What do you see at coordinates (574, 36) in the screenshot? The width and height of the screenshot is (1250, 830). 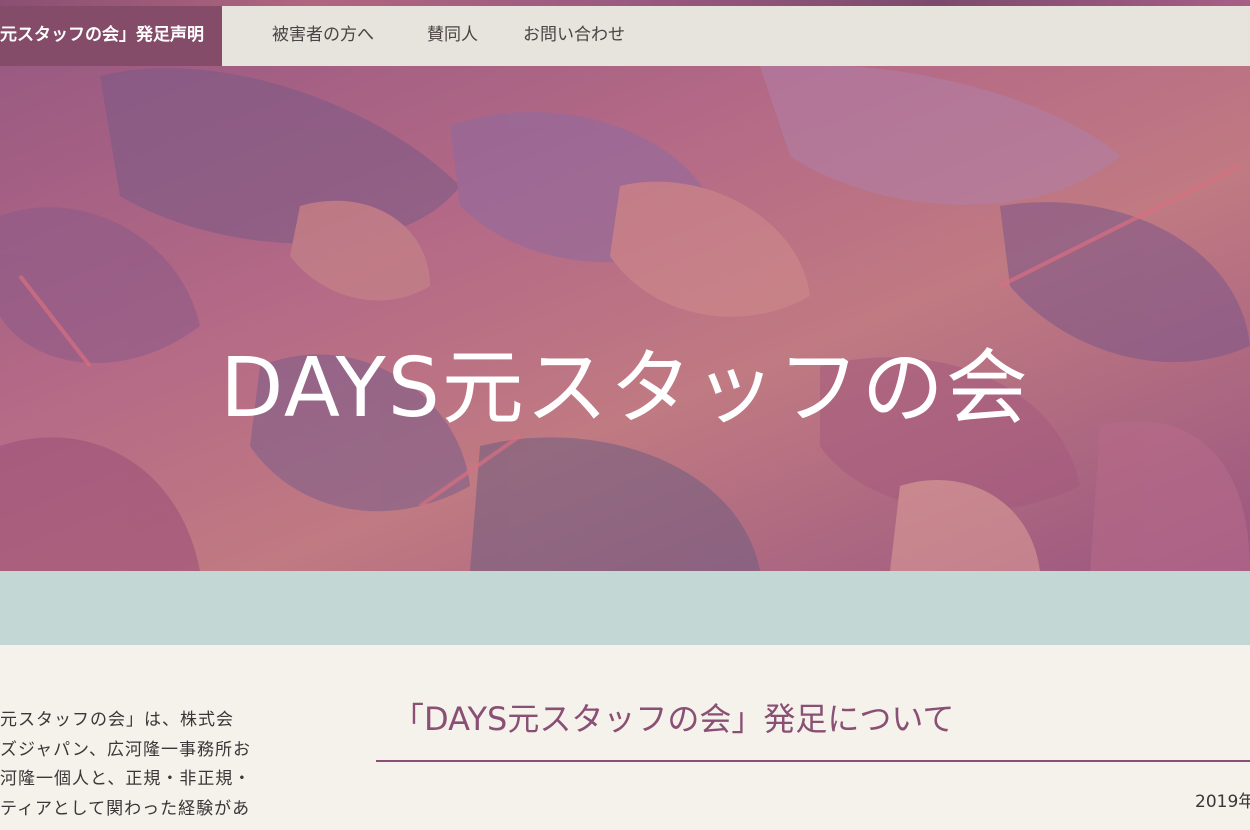 I see `nav-item-contact: お問い合わせ` at bounding box center [574, 36].